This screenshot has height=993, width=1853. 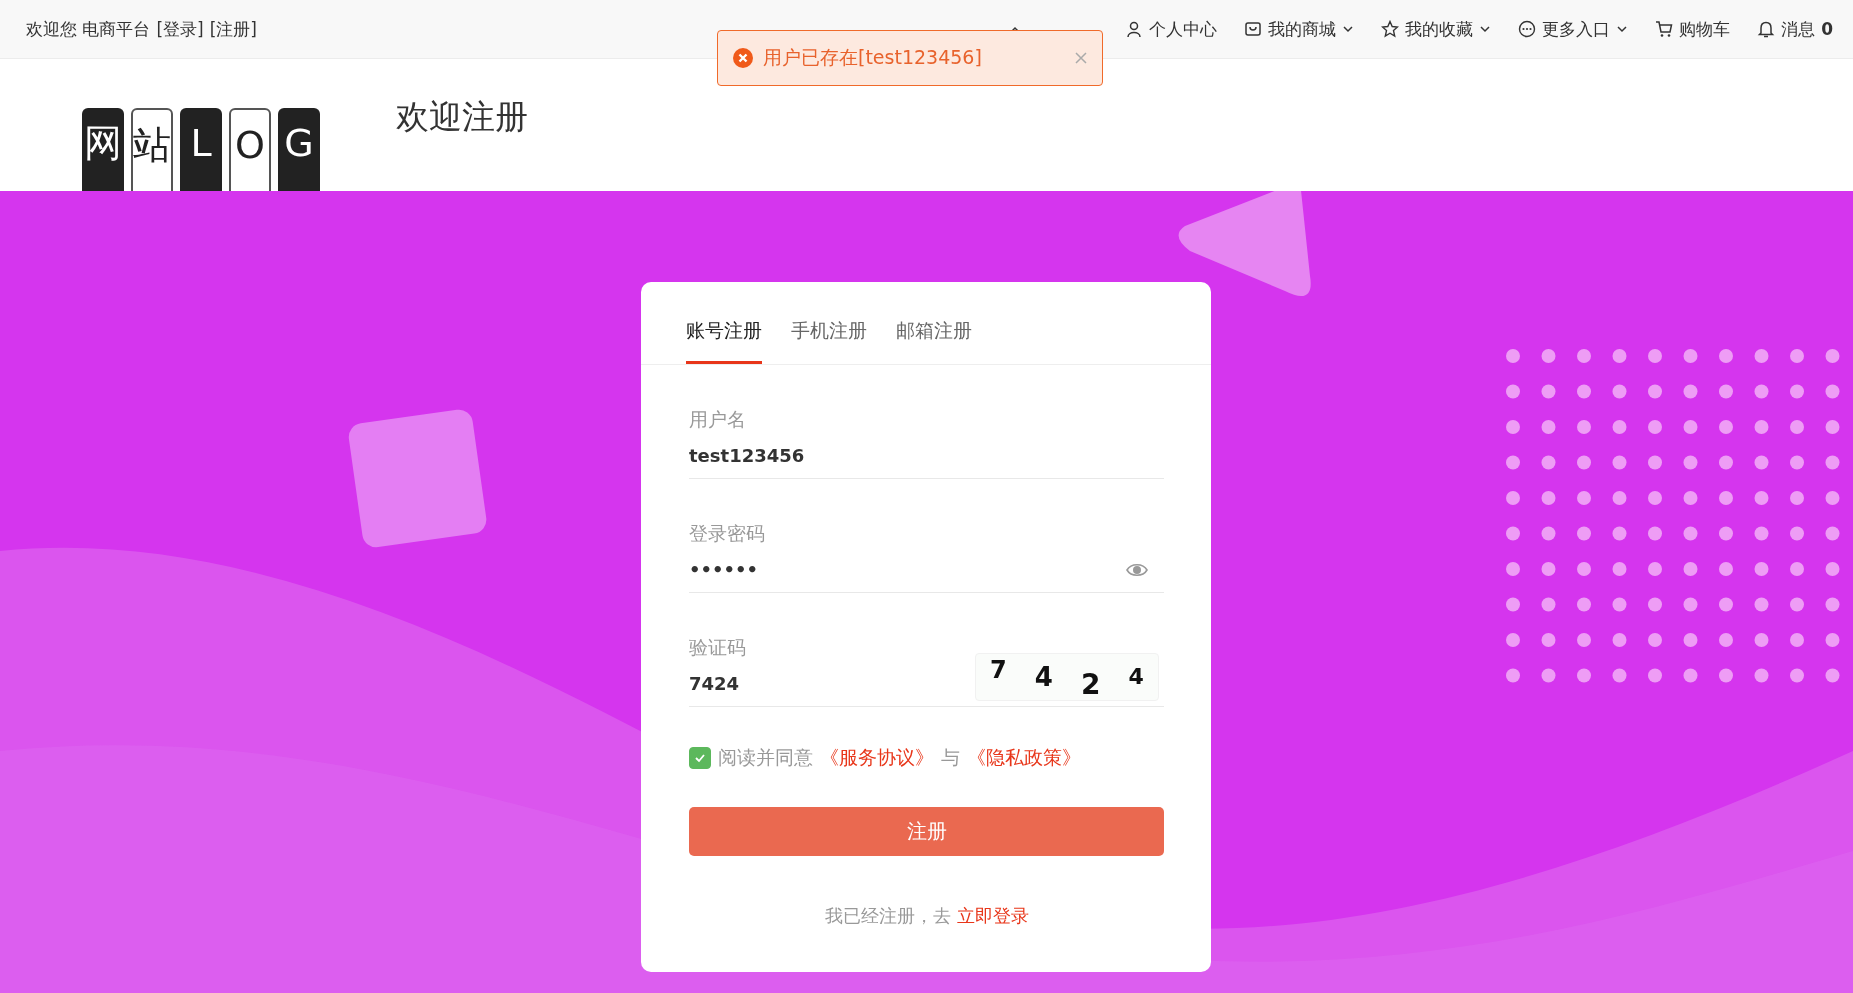 I want to click on agreement-link: 《服务协议》, so click(x=877, y=758).